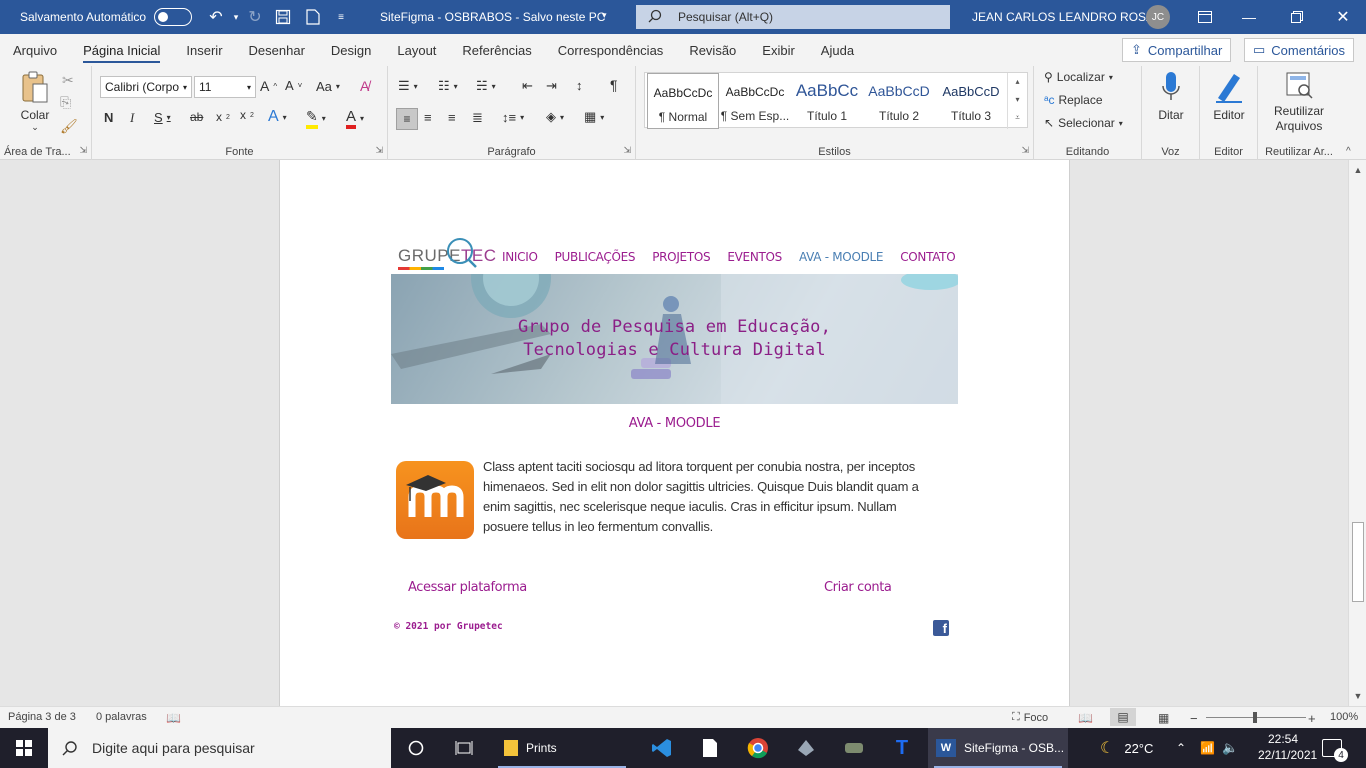 The width and height of the screenshot is (1366, 768). Describe the element at coordinates (604, 15) in the screenshot. I see `title-dropdown-icon: ▾` at that location.